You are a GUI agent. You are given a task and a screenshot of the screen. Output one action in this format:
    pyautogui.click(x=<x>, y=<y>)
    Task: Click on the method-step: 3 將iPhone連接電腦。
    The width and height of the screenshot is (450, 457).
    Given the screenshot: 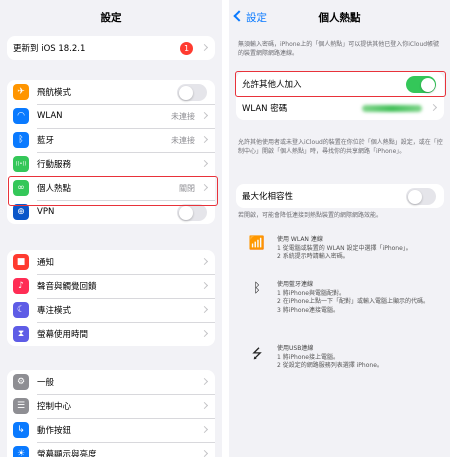 What is the action you would take?
    pyautogui.click(x=308, y=310)
    